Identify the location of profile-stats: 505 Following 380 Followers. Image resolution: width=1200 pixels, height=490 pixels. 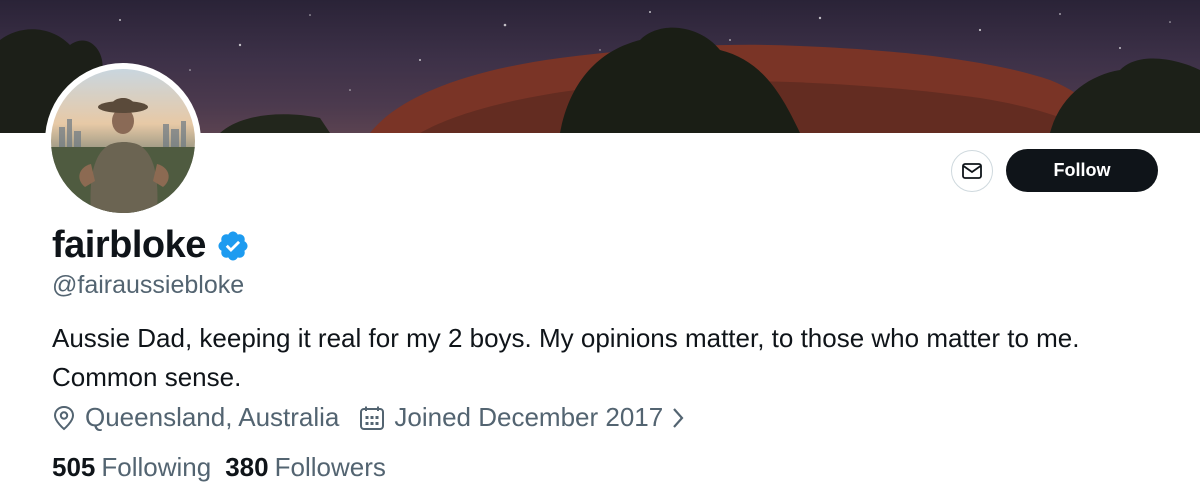
(219, 467).